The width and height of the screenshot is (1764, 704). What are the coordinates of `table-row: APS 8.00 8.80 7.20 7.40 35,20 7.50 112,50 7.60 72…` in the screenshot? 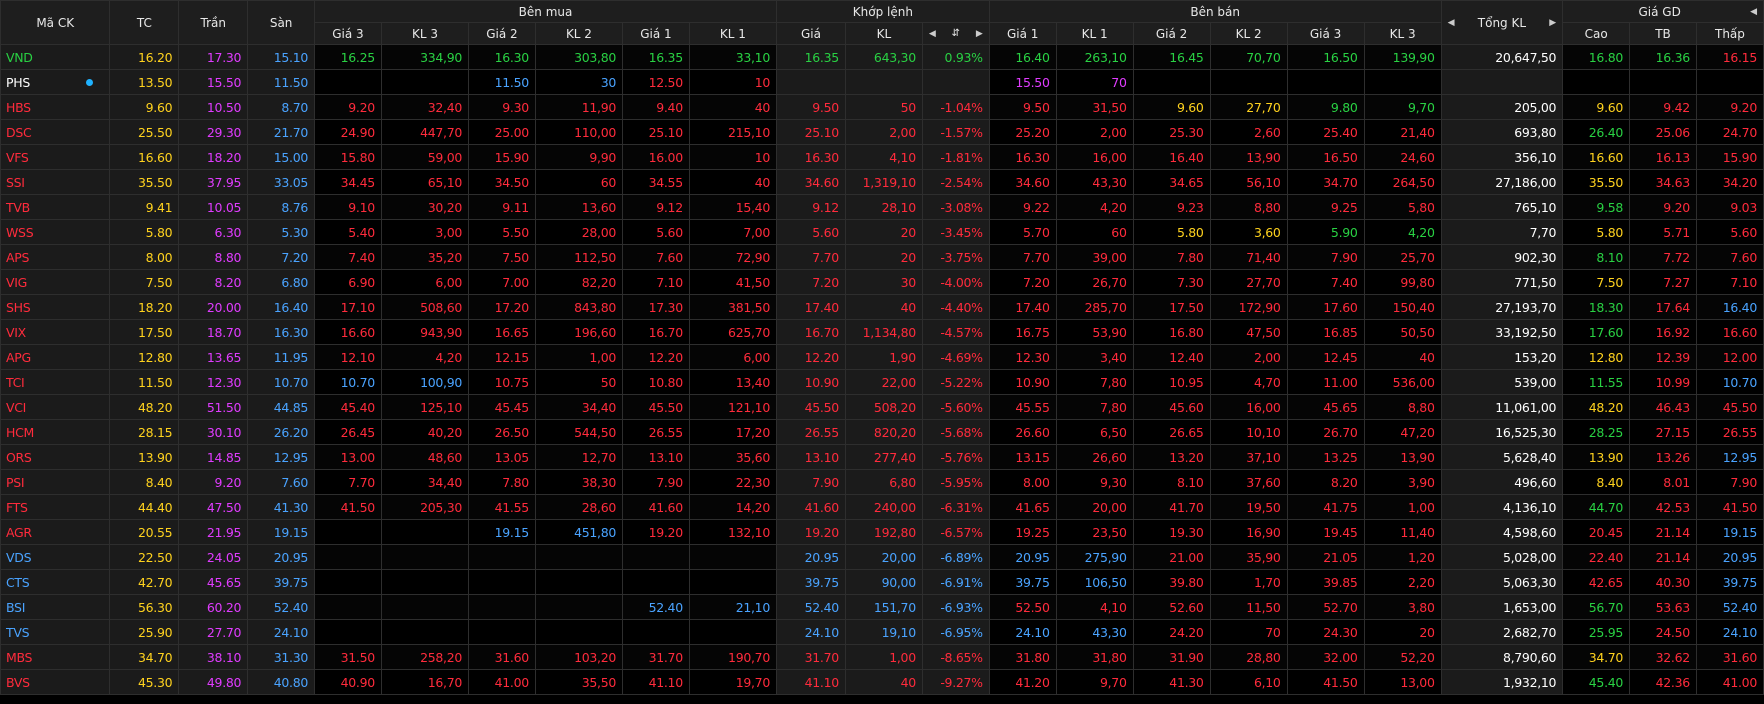 It's located at (882, 257).